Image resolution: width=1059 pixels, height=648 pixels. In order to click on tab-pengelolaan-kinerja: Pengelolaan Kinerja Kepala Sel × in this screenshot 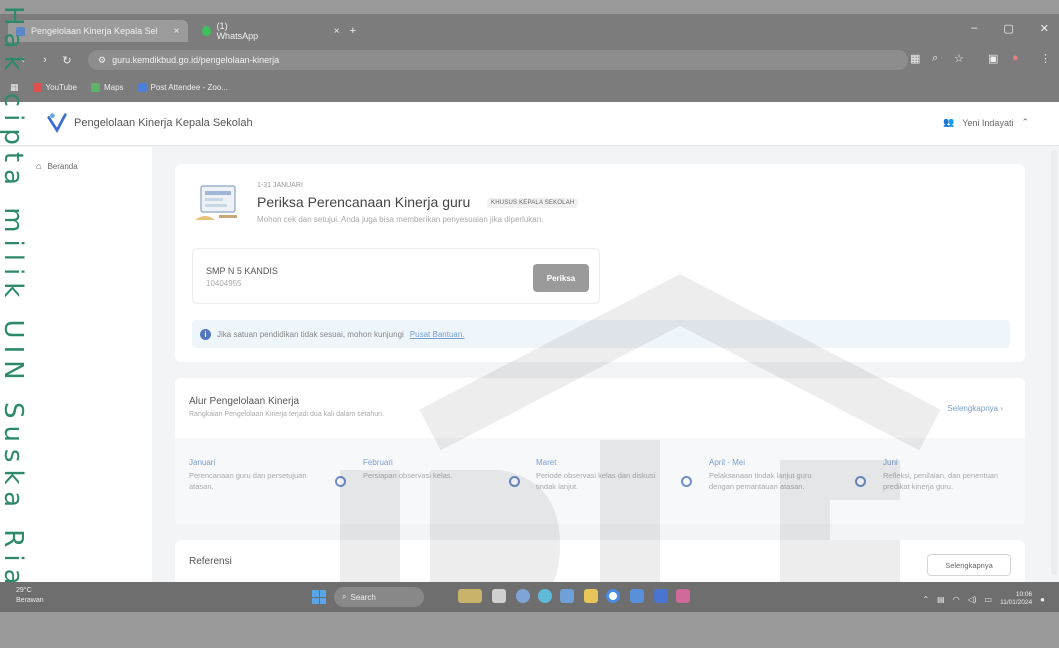, I will do `click(98, 31)`.